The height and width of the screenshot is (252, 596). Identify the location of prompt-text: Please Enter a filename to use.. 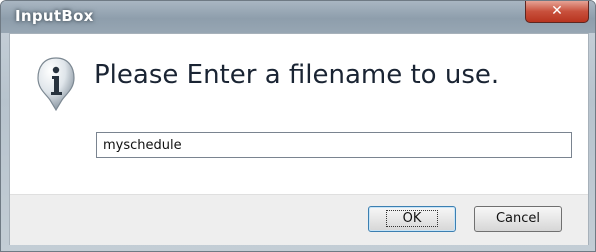
(297, 75).